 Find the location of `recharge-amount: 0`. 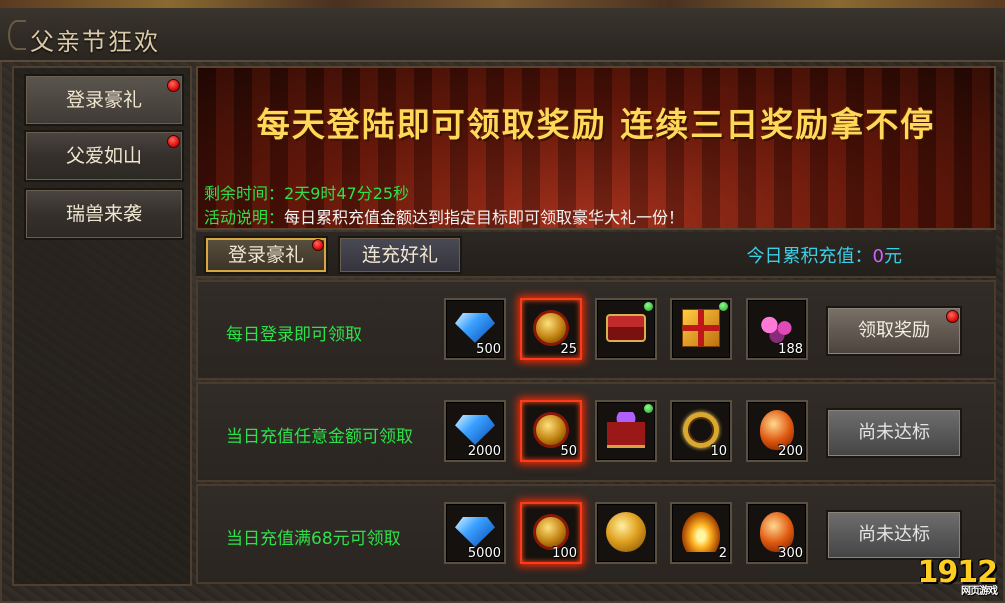

recharge-amount: 0 is located at coordinates (878, 256).